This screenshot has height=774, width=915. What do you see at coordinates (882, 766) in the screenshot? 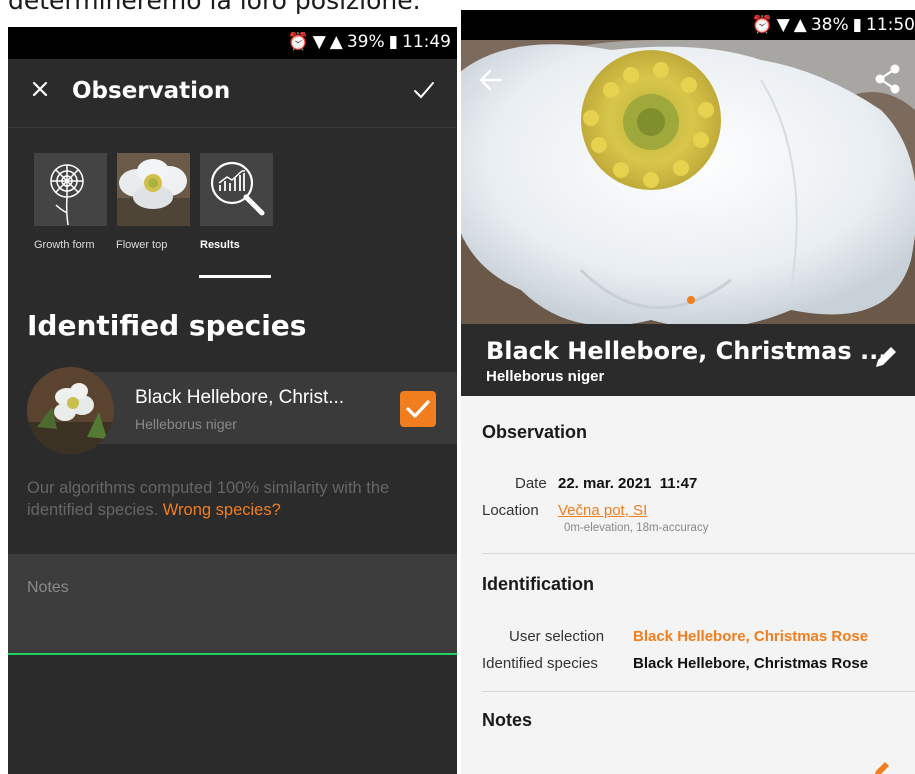
I see `notes-edit-pencil-icon` at bounding box center [882, 766].